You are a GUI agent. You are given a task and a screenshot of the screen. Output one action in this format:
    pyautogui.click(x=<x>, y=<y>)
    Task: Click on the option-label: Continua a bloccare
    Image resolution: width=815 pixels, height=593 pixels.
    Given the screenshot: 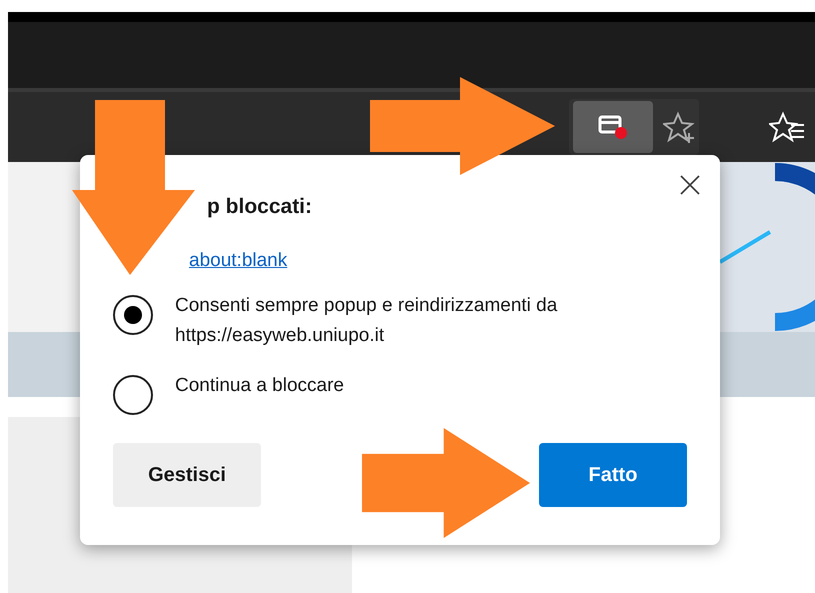 What is the action you would take?
    pyautogui.click(x=260, y=386)
    